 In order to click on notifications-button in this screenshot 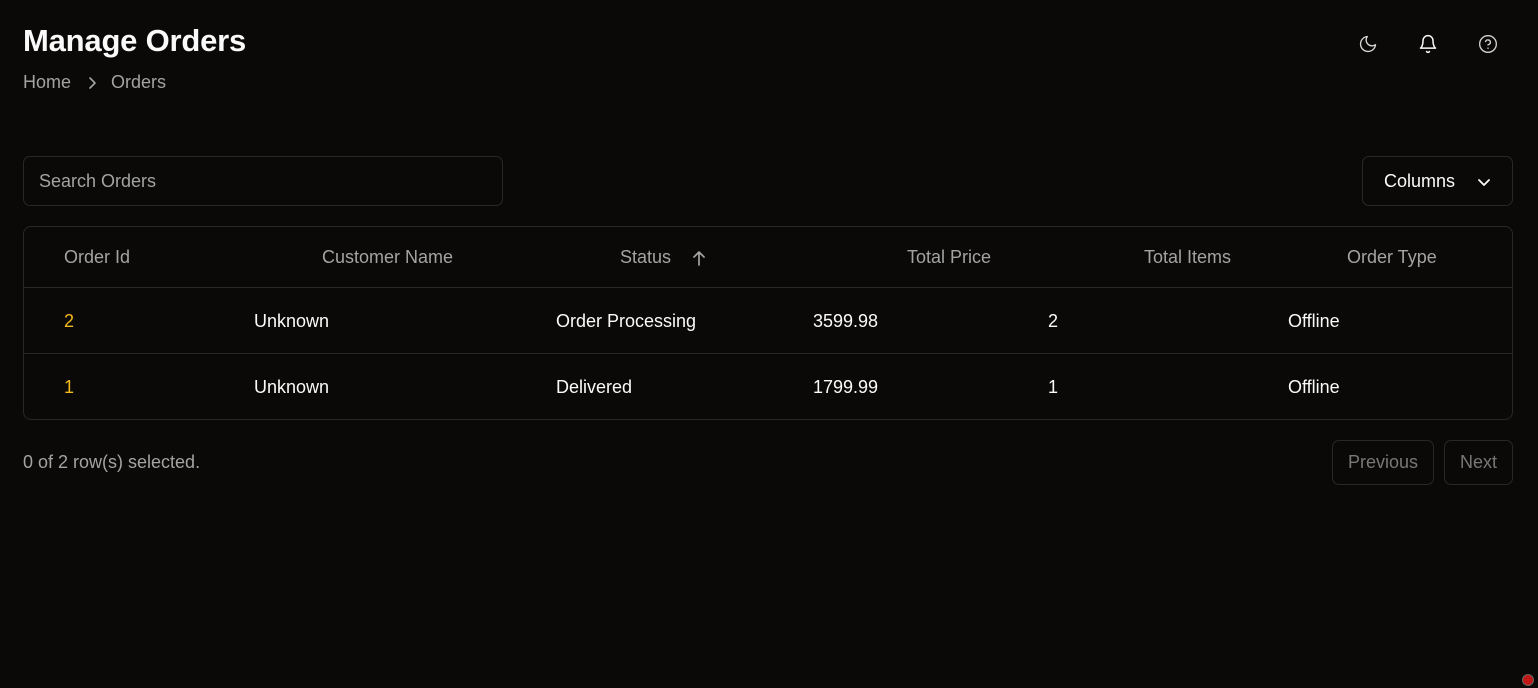, I will do `click(1428, 46)`.